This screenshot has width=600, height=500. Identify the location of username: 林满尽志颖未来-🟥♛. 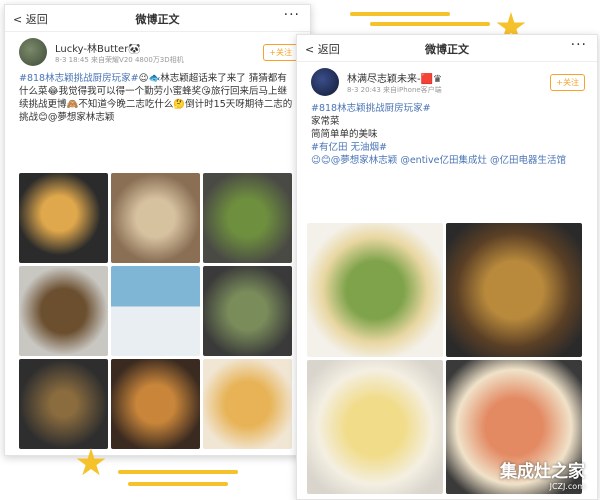
(394, 77).